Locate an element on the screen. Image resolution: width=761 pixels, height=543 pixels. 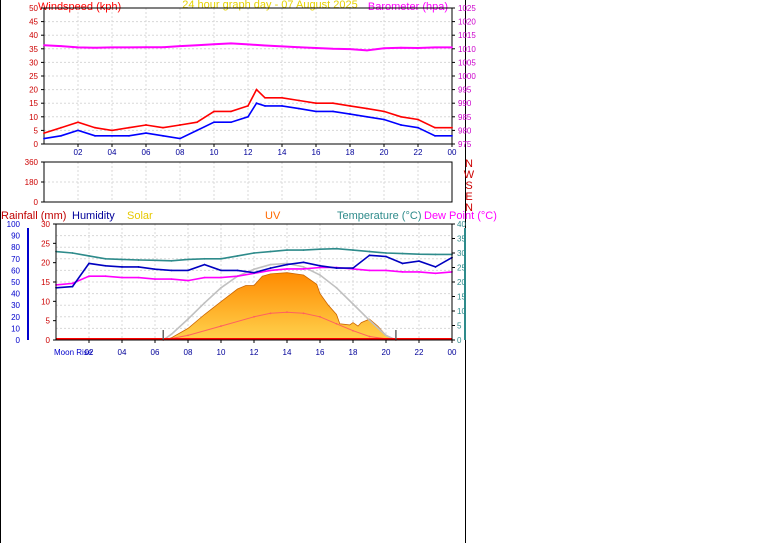
barometer-tick-label: 990 is located at coordinates (465, 103).